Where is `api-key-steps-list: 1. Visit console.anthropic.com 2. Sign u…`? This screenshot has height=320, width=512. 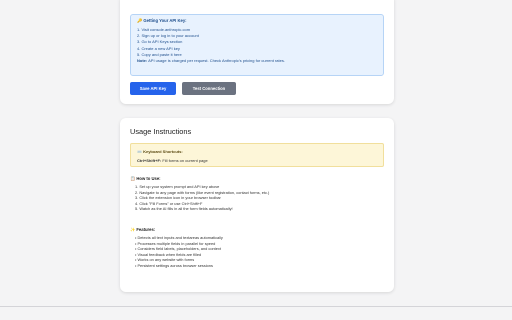
api-key-steps-list: 1. Visit console.anthropic.com 2. Sign u… is located at coordinates (257, 42).